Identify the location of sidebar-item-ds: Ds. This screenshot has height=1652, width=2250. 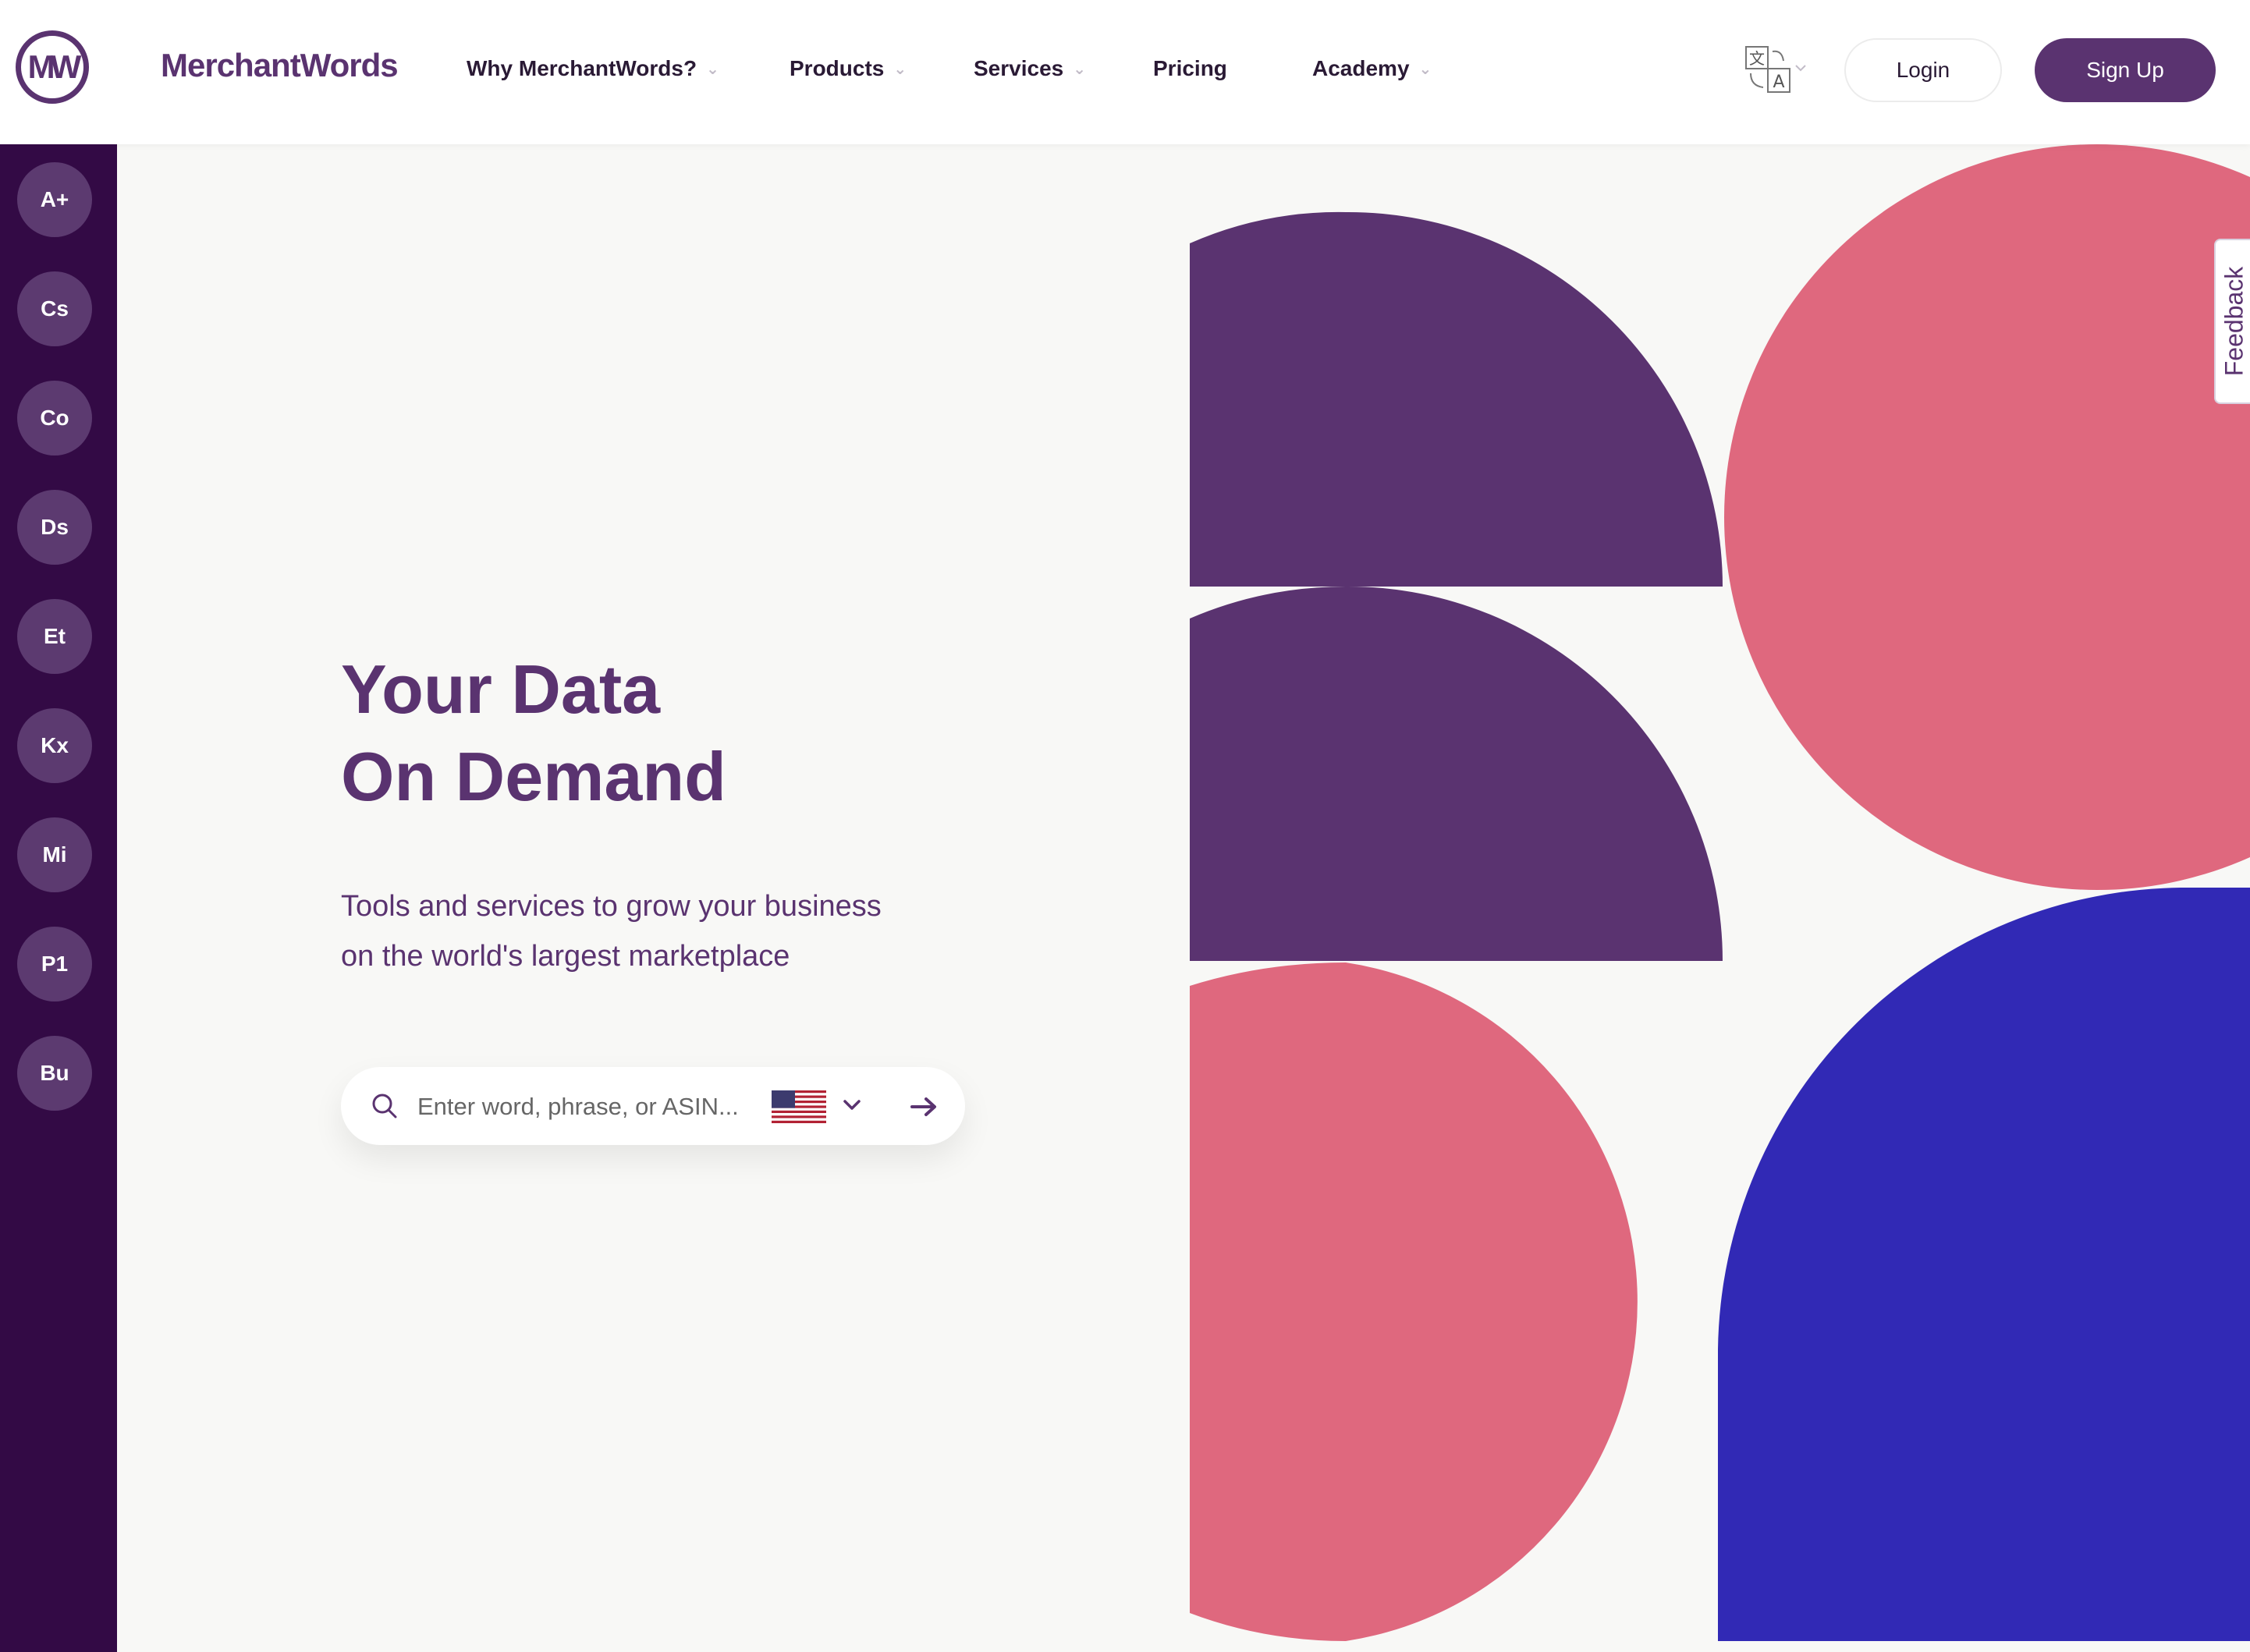
(54, 527).